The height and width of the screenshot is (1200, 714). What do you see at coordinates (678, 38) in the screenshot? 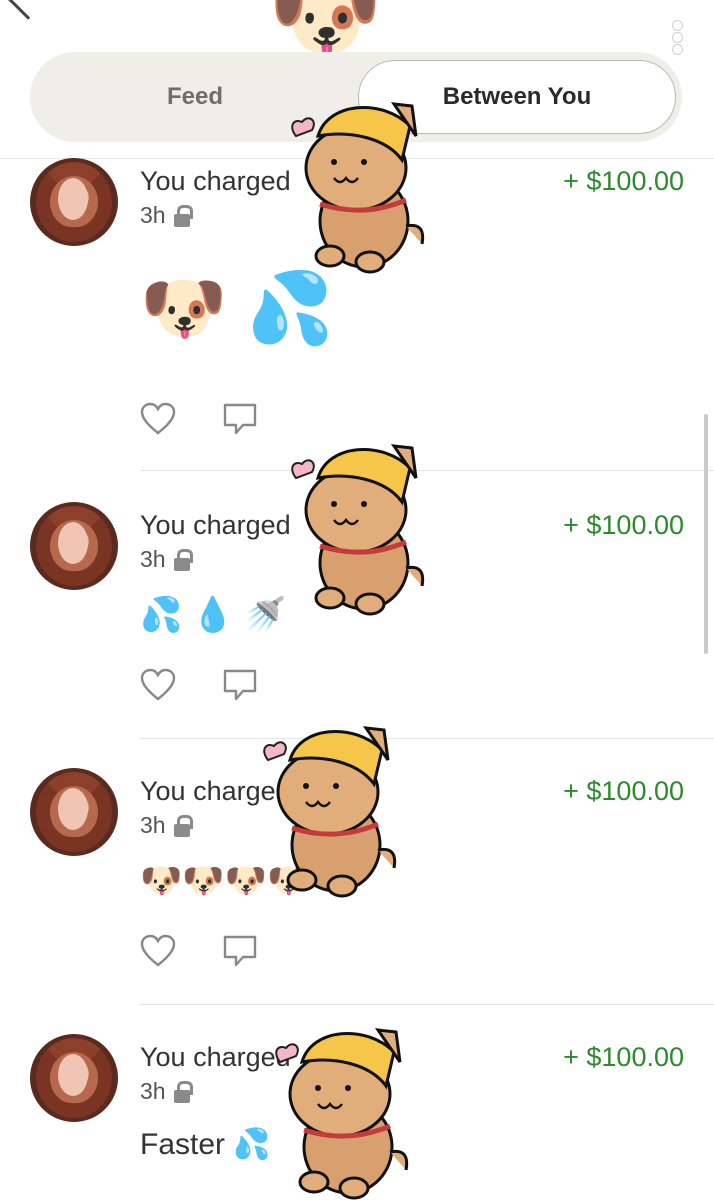
I see `more-icon` at bounding box center [678, 38].